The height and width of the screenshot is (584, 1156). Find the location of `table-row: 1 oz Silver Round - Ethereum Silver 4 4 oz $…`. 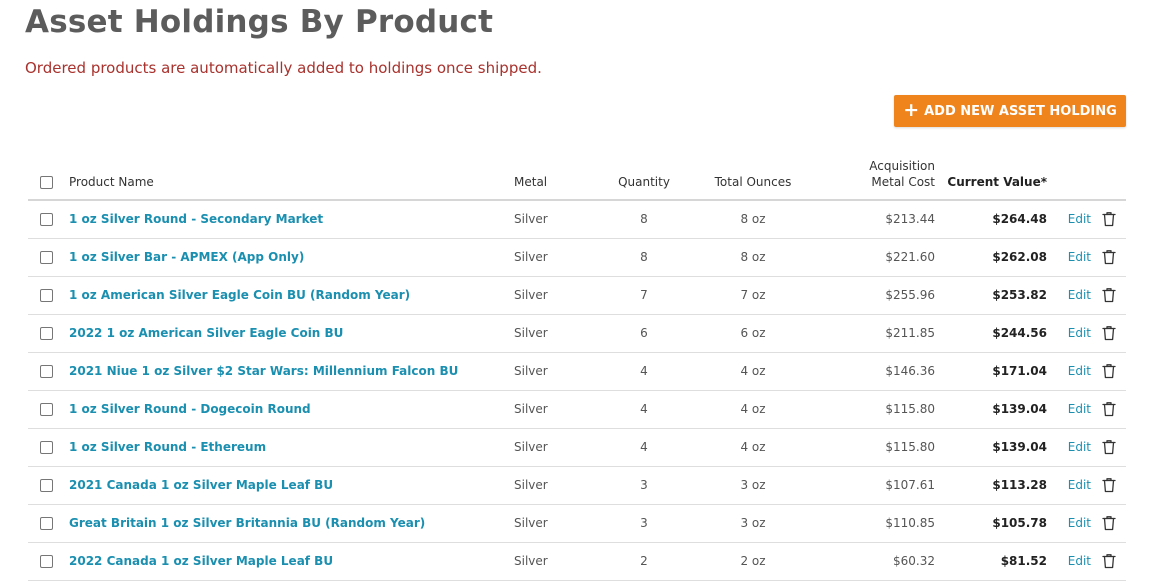

table-row: 1 oz Silver Round - Ethereum Silver 4 4 oz $… is located at coordinates (577, 447).